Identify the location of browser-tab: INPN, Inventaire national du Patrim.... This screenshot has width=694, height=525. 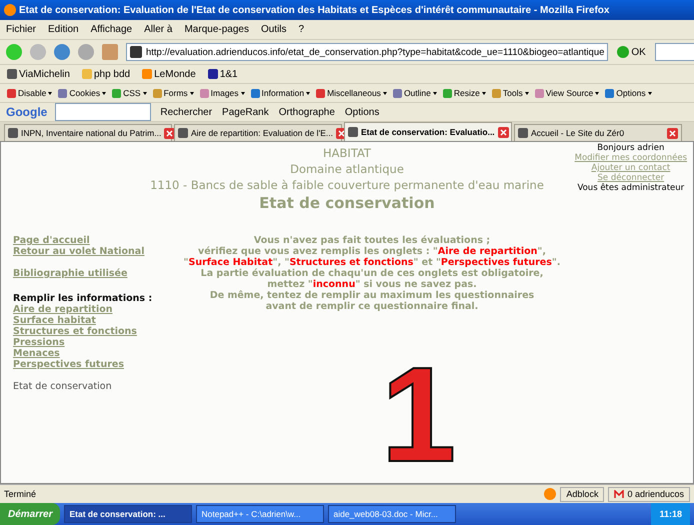
(88, 132).